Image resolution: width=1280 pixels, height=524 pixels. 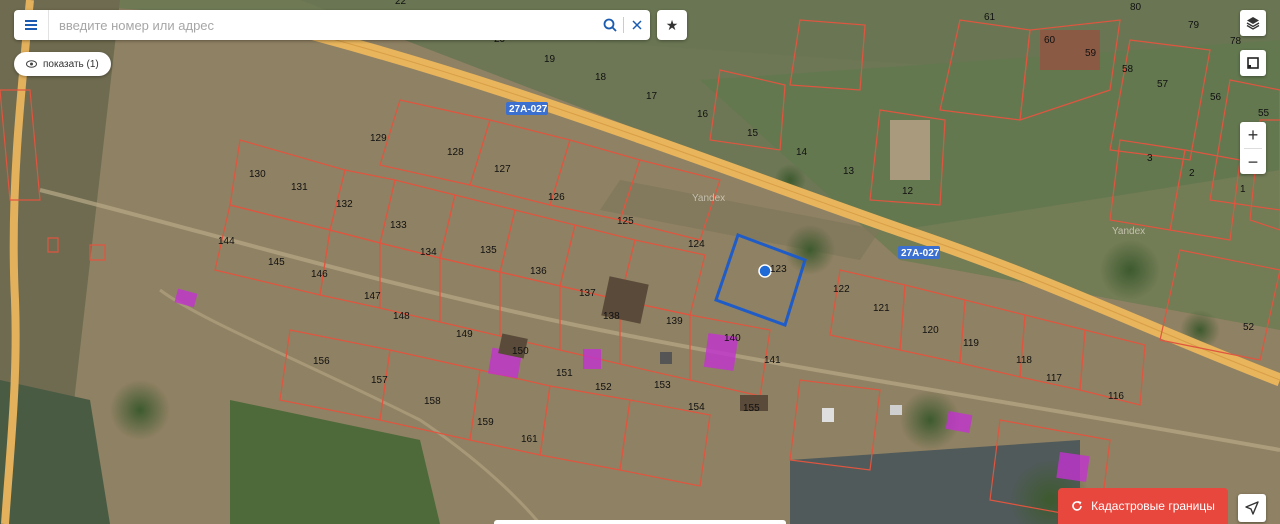 I want to click on parcel-label: 136, so click(x=538, y=271).